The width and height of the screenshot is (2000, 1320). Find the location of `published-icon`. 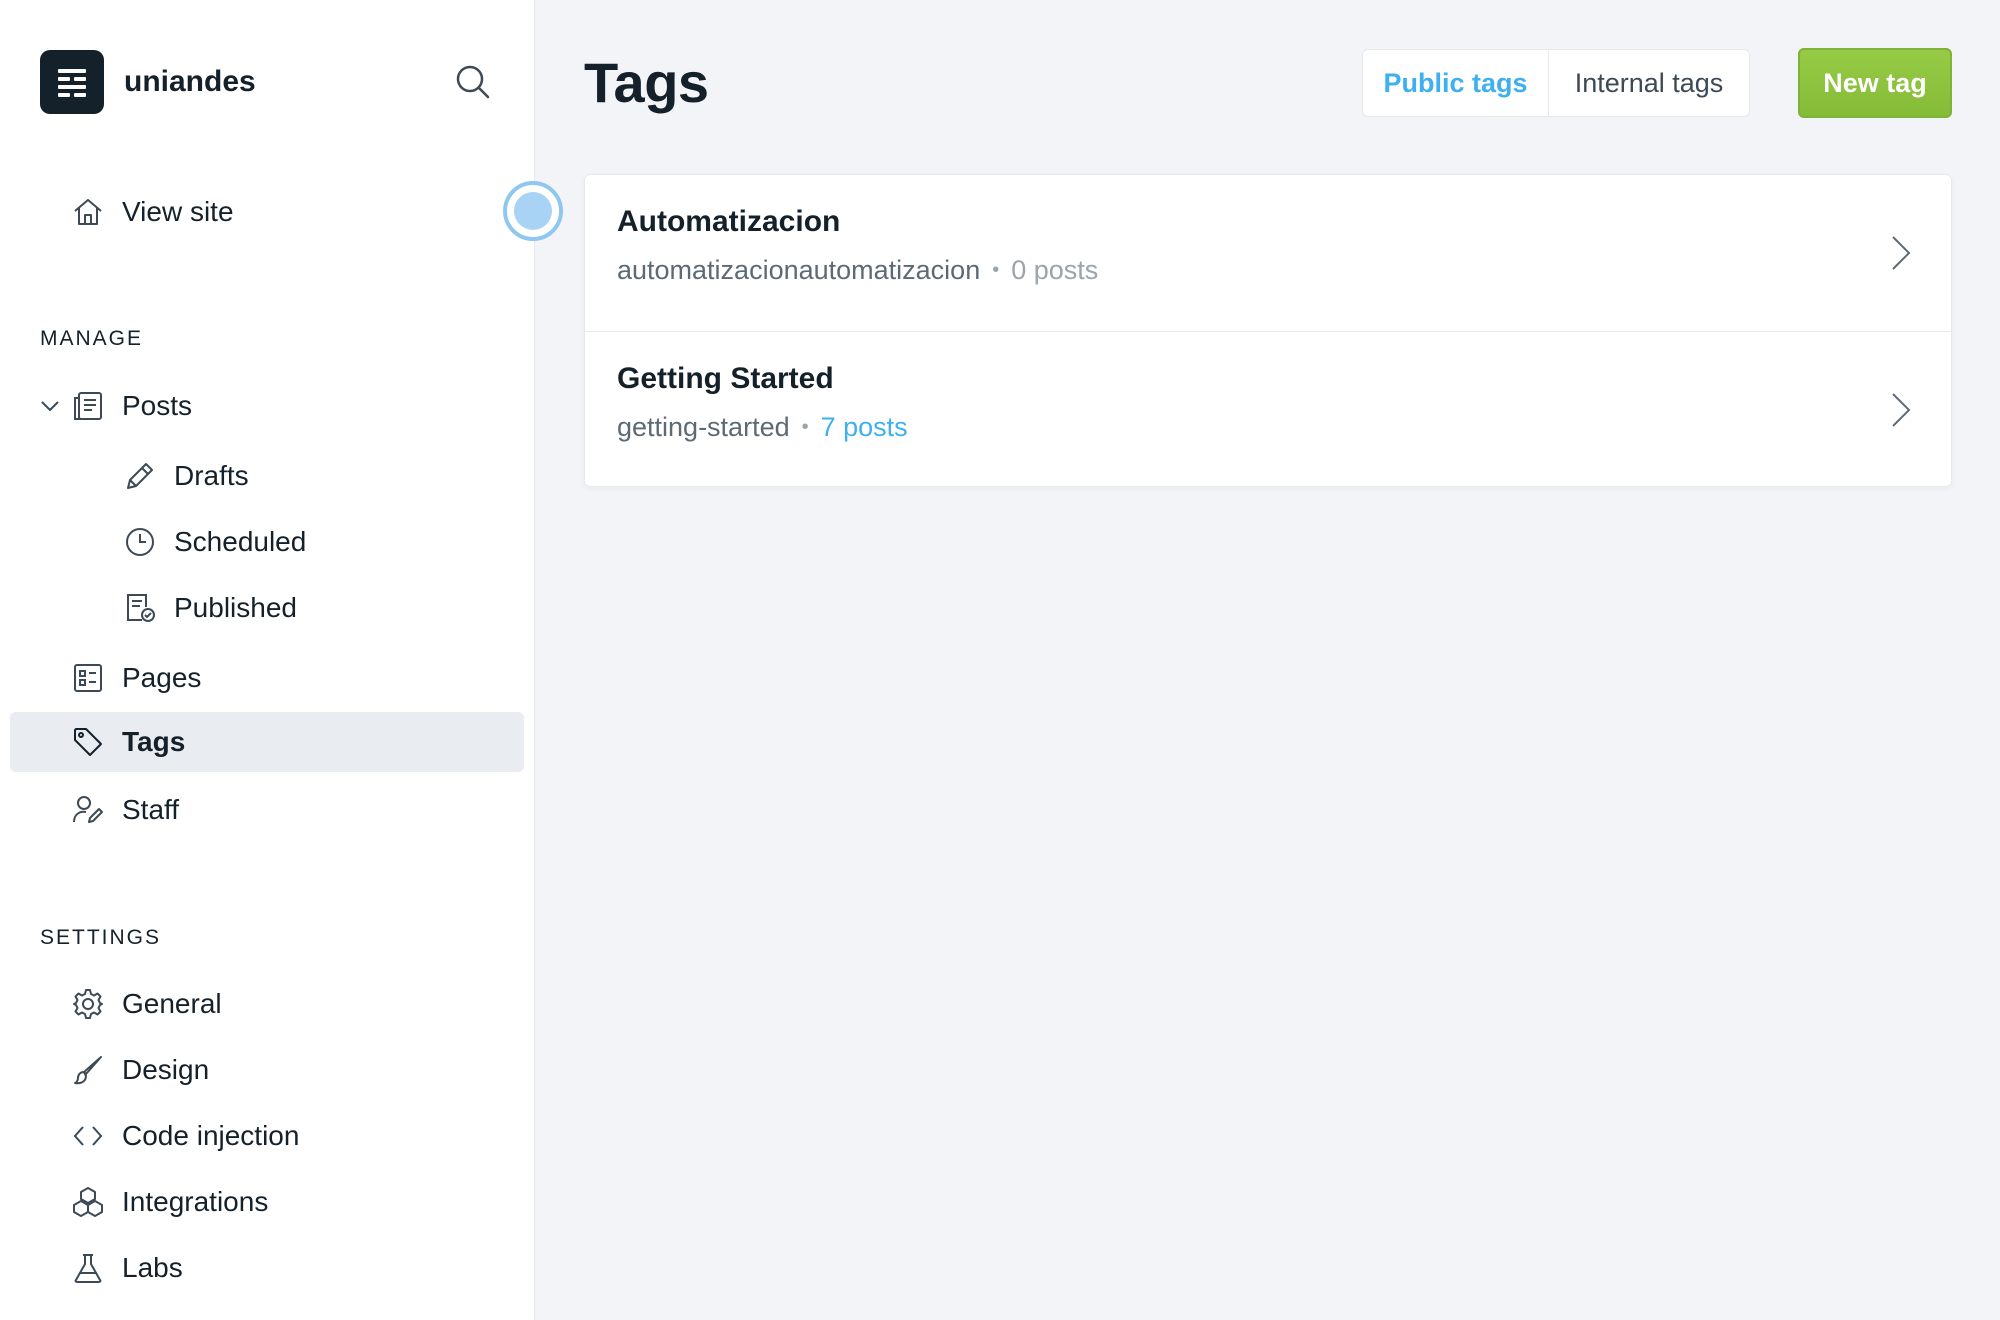

published-icon is located at coordinates (140, 608).